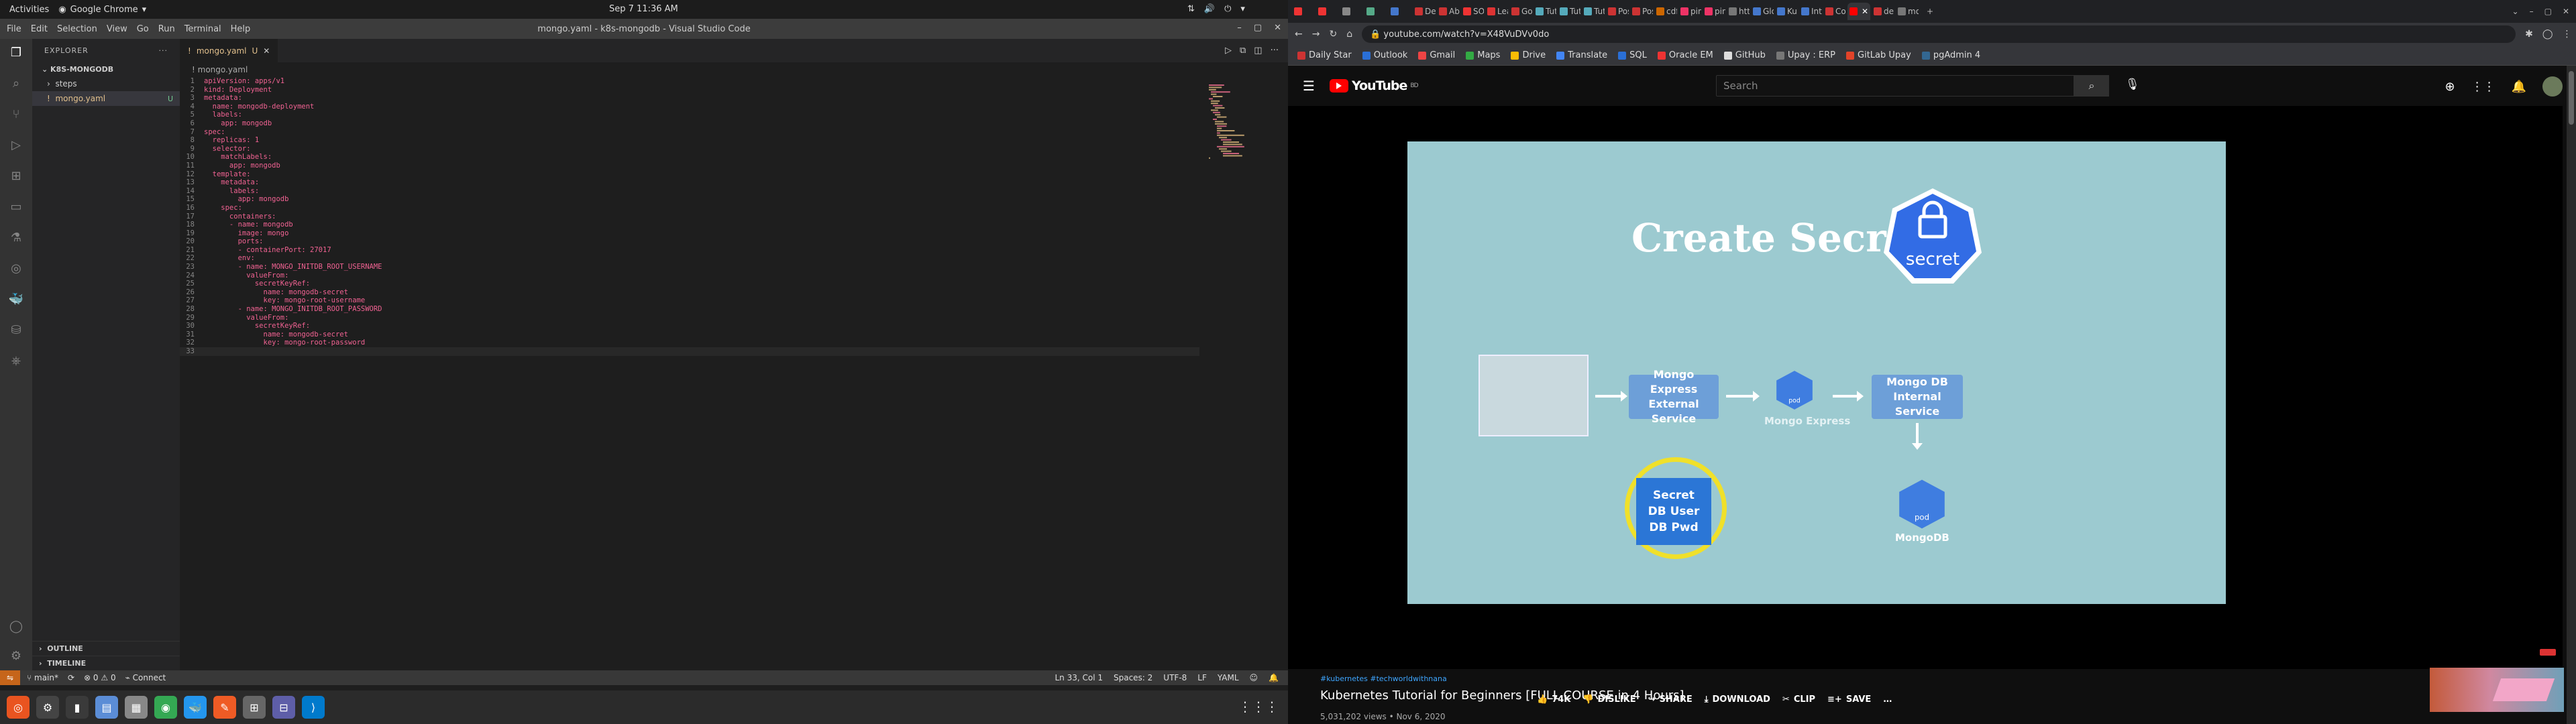 This screenshot has width=2576, height=724. I want to click on code-line: 2 kind: Deployment, so click(734, 90).